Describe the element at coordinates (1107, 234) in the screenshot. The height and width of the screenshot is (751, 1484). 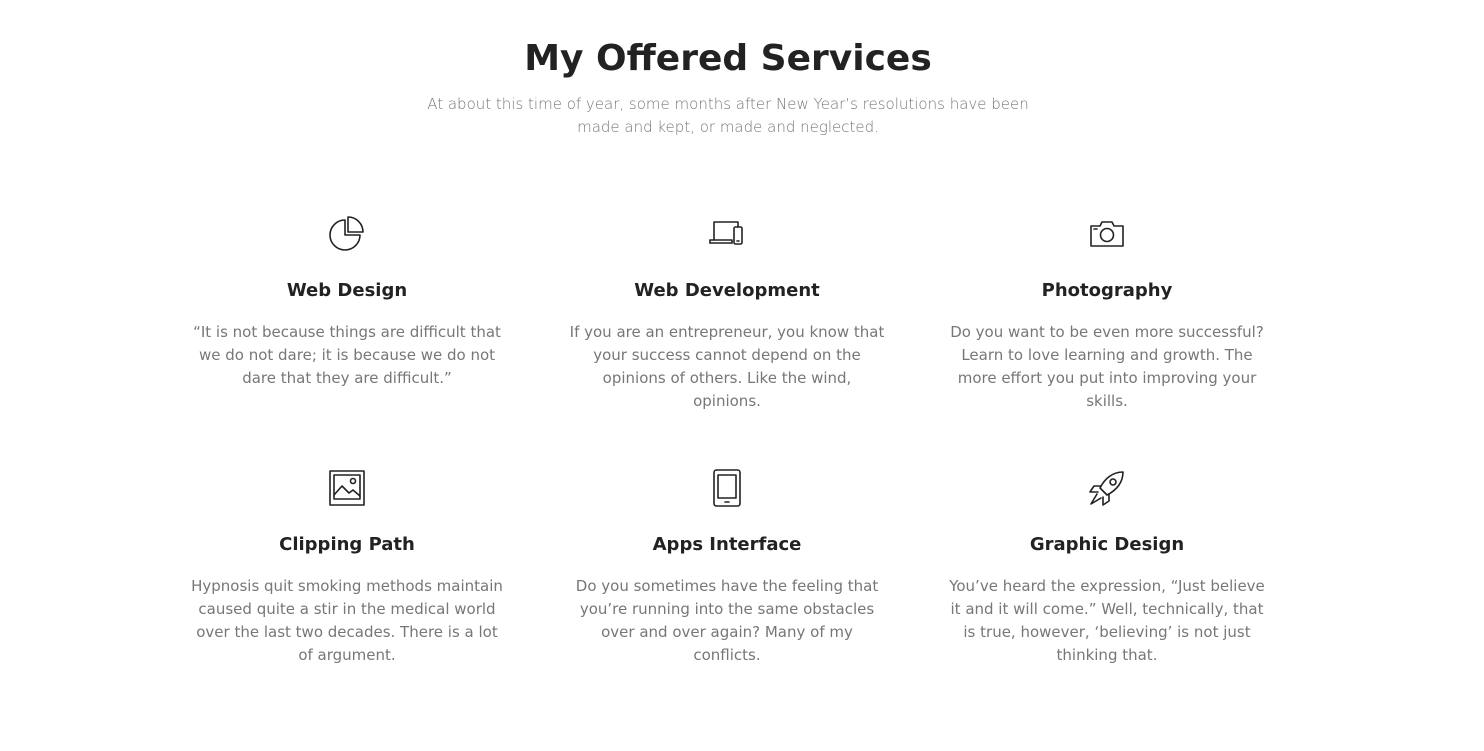
I see `camera-icon` at that location.